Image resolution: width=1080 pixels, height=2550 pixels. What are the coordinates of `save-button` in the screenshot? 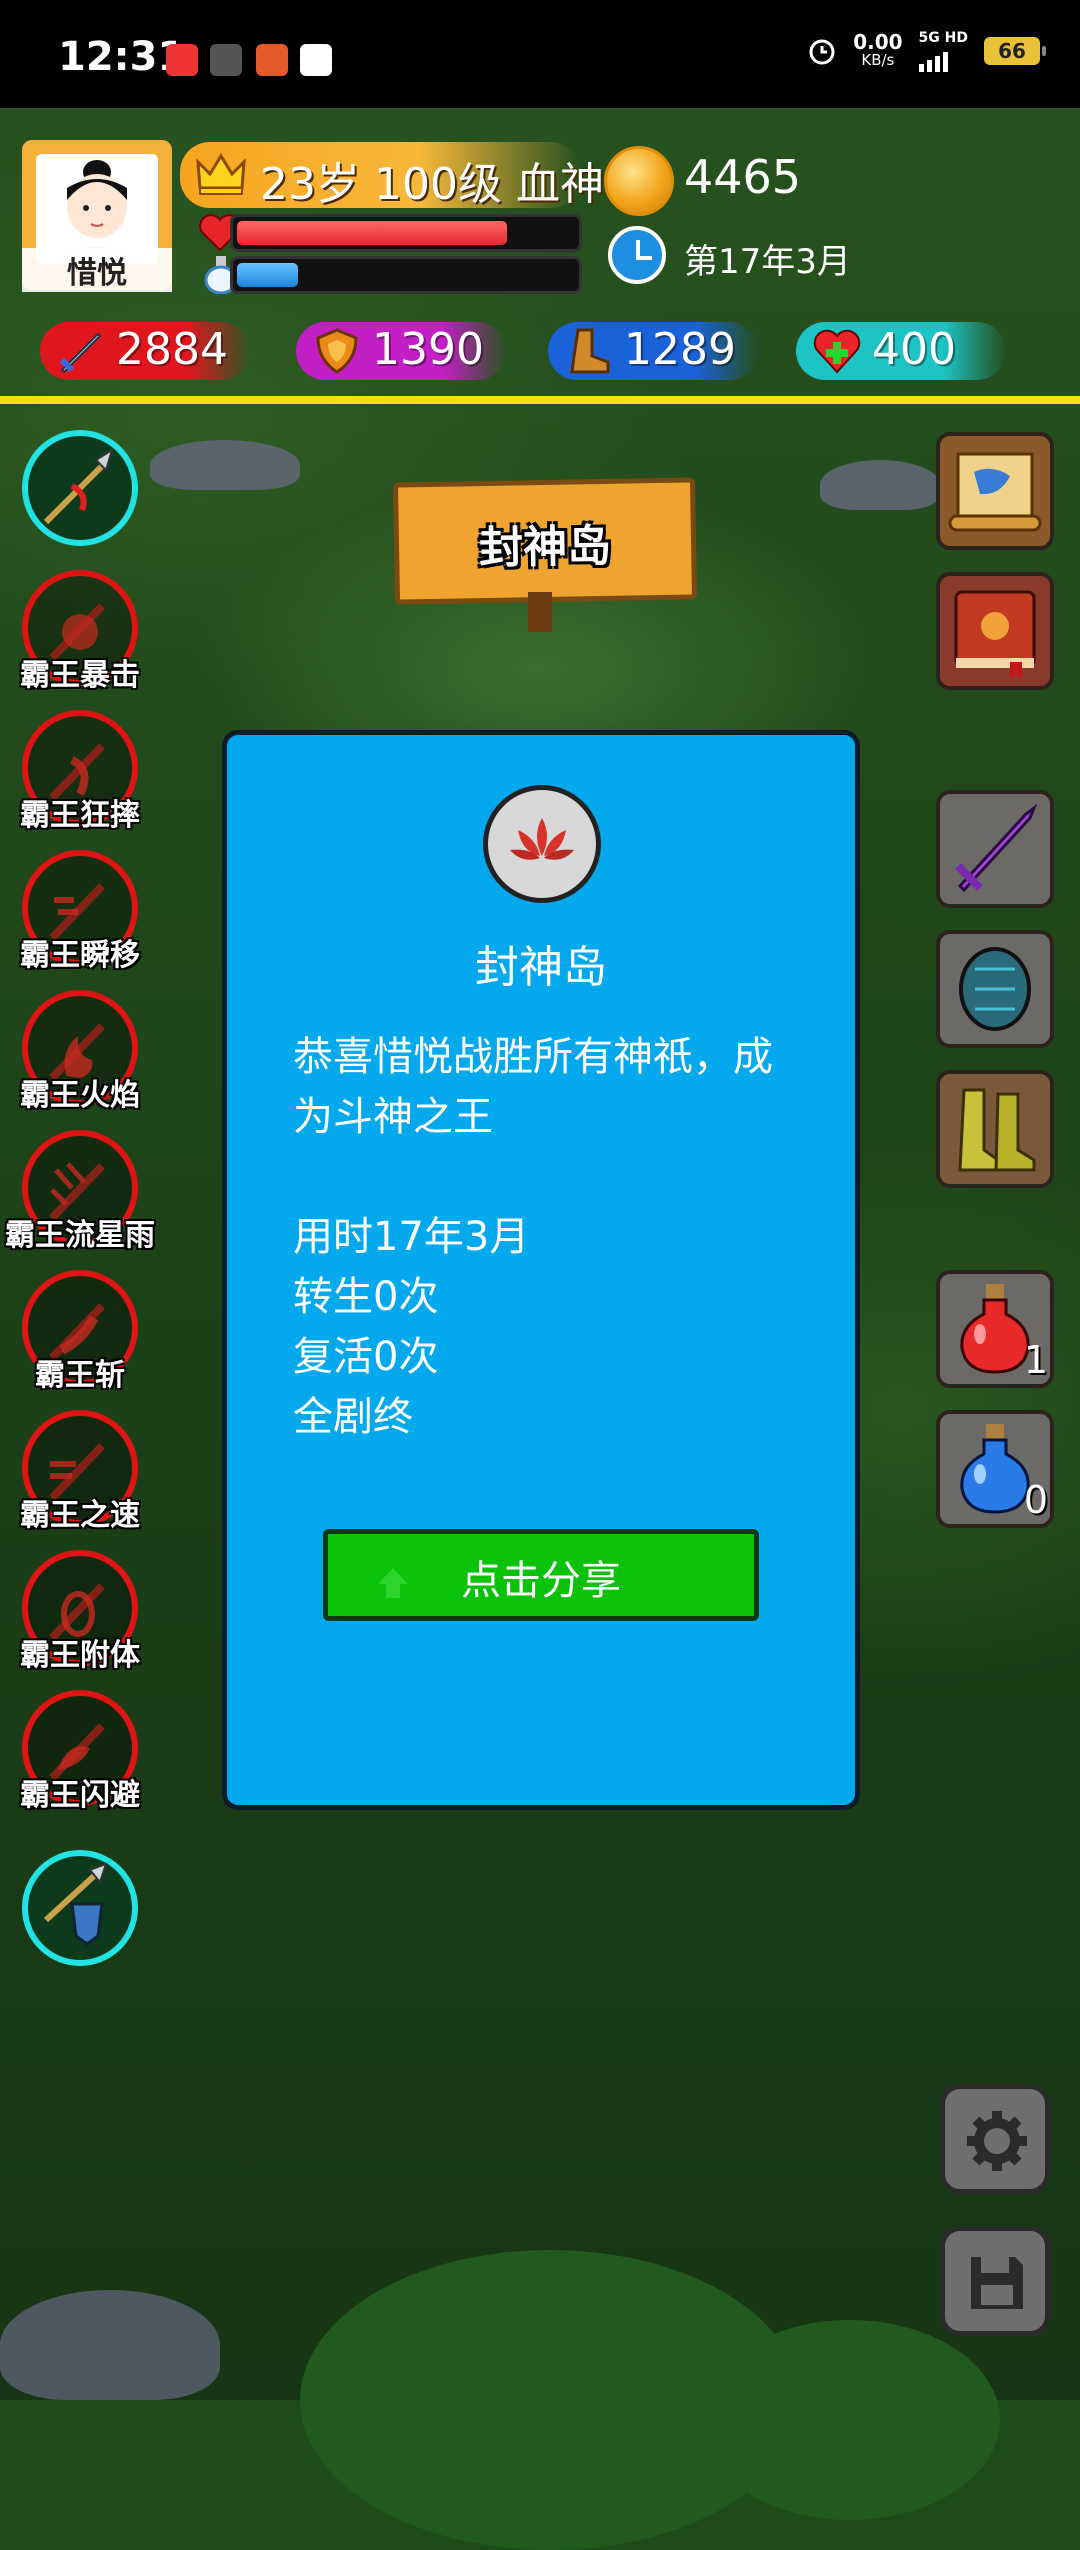 It's located at (995, 2281).